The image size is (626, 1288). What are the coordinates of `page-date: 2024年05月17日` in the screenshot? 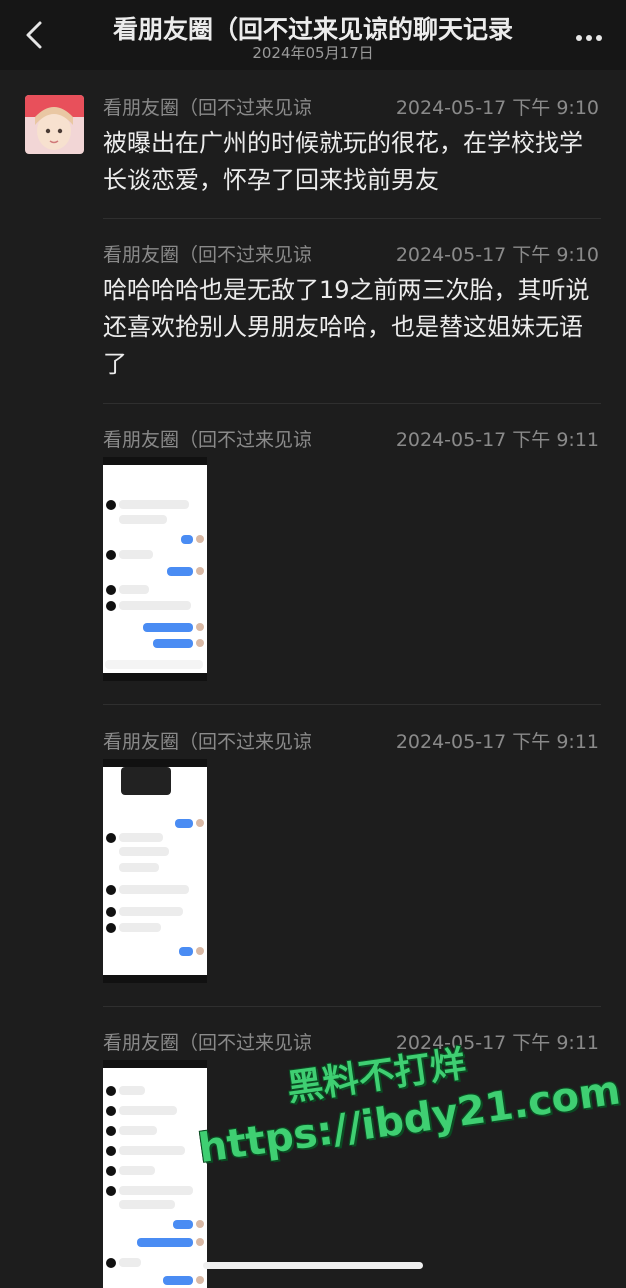 It's located at (313, 53).